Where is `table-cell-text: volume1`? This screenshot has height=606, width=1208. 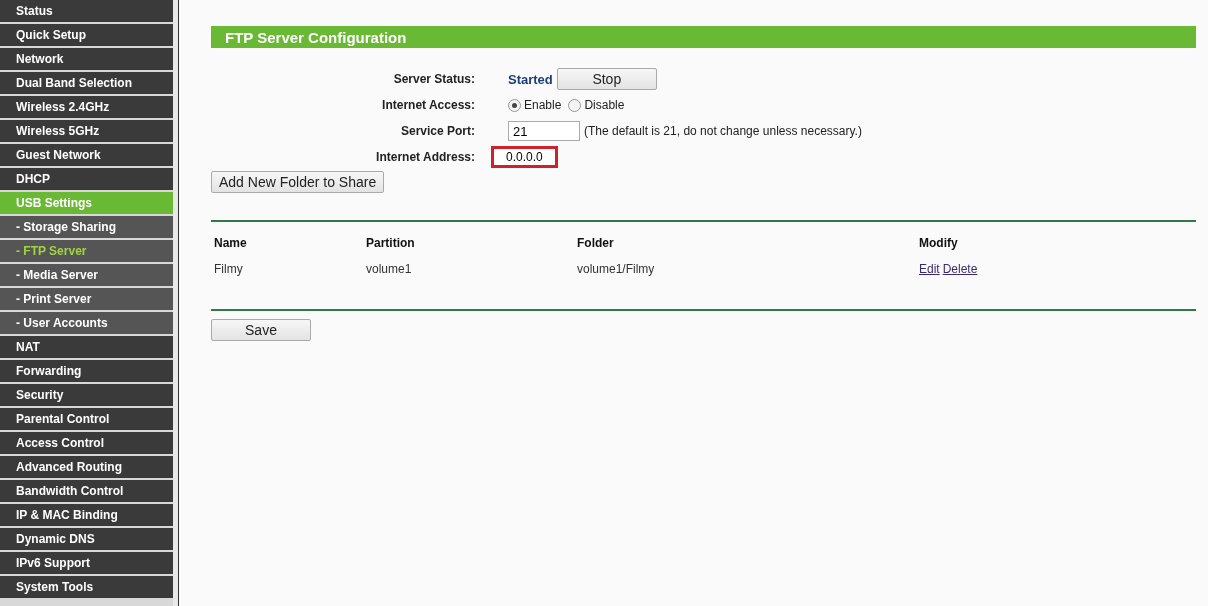 table-cell-text: volume1 is located at coordinates (389, 269).